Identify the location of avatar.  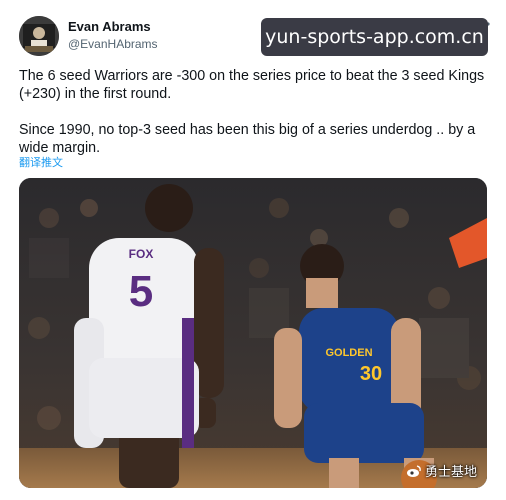
(39, 36).